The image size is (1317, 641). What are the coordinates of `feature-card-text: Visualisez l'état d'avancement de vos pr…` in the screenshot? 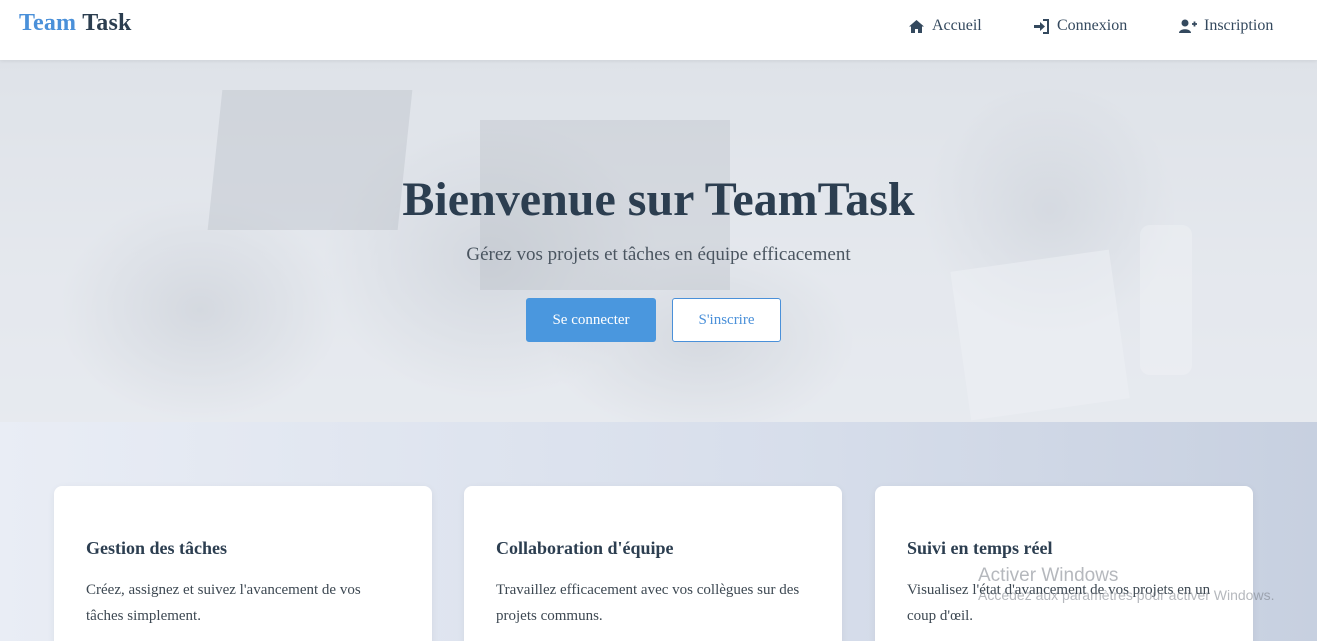 It's located at (1059, 603).